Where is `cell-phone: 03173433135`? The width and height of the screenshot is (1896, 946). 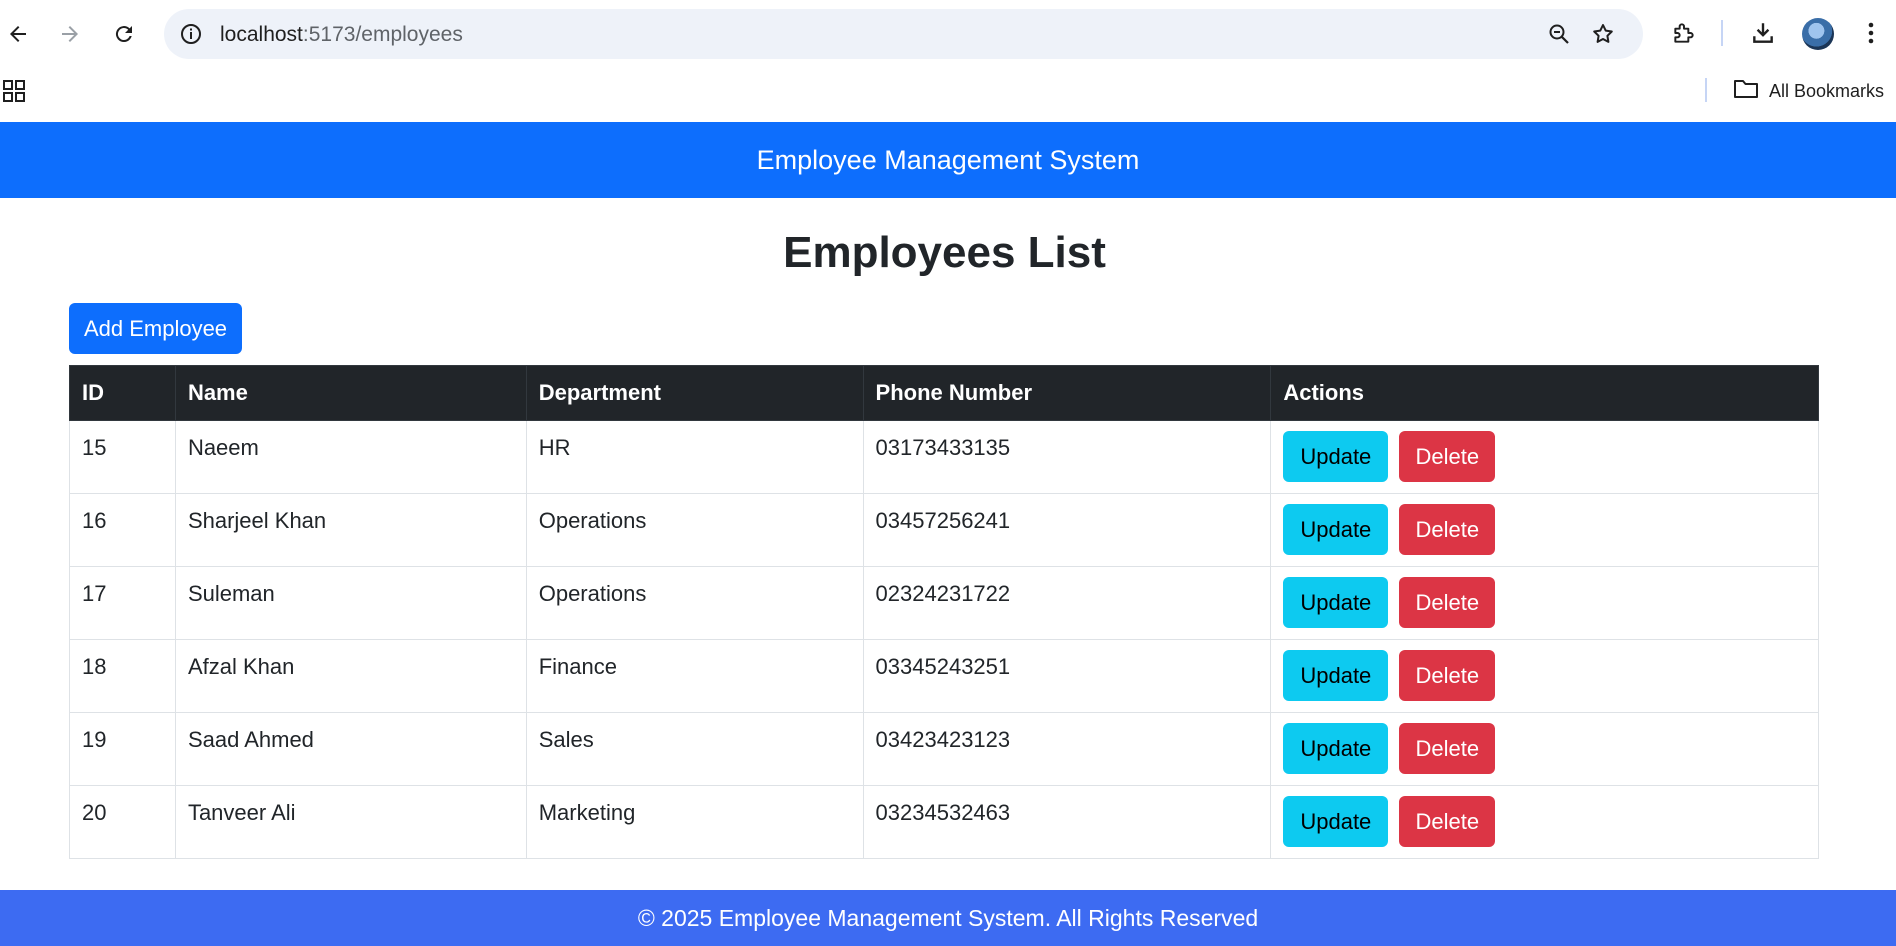
cell-phone: 03173433135 is located at coordinates (1067, 457).